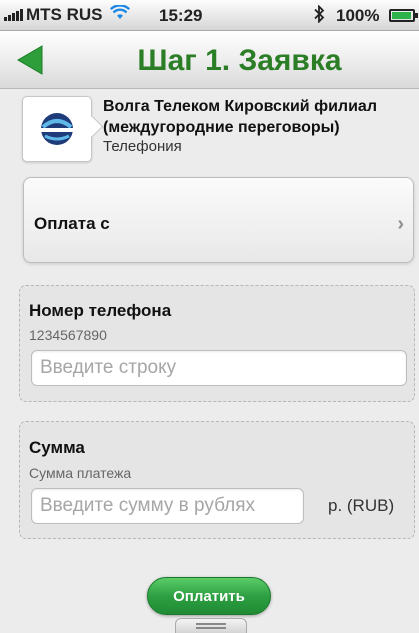 The height and width of the screenshot is (633, 419). I want to click on provider-category: Телефония, so click(142, 146).